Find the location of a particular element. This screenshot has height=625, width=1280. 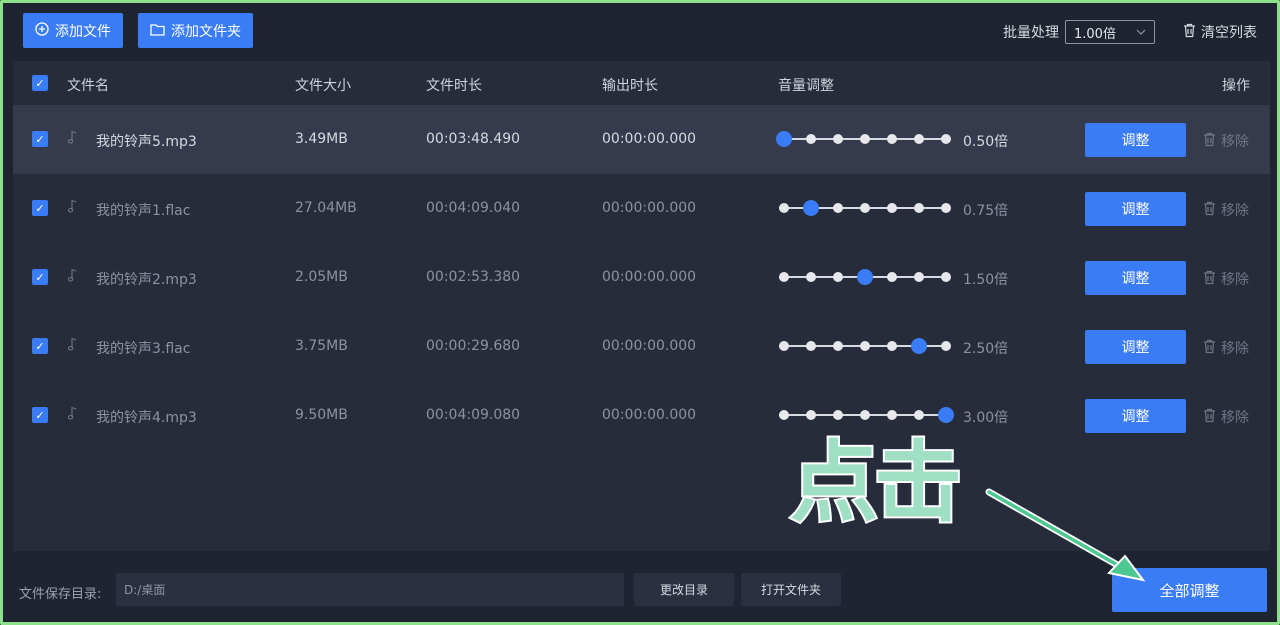

table-header: ✓ 文件名 文件大小 文件时长 输出时长 音量调整 操作 is located at coordinates (641, 83).